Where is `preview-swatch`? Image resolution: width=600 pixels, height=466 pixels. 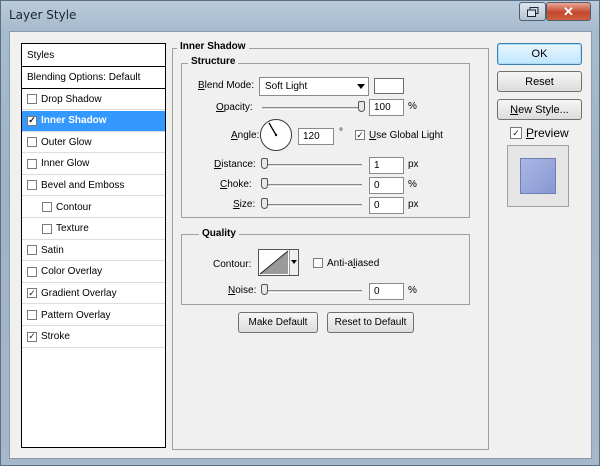
preview-swatch is located at coordinates (538, 176).